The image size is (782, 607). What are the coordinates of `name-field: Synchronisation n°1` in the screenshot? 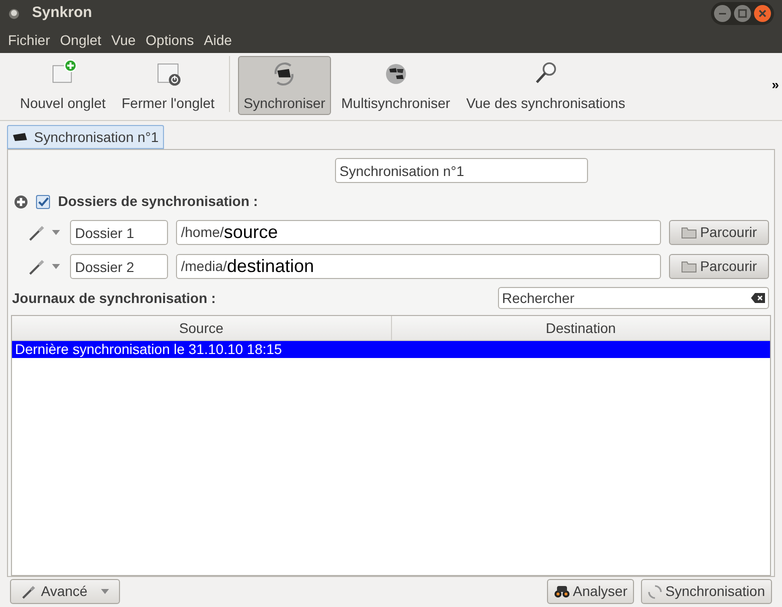 It's located at (461, 170).